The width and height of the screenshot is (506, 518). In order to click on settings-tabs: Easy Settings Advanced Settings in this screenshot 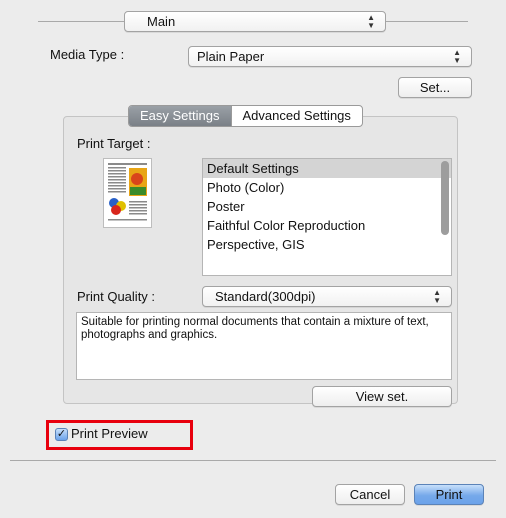, I will do `click(245, 116)`.